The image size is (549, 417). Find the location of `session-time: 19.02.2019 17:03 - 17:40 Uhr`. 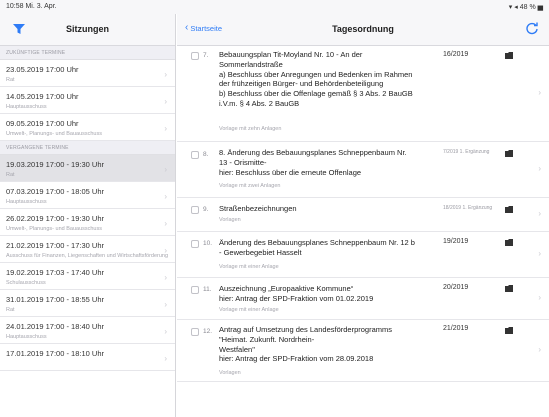

session-time: 19.02.2019 17:03 - 17:40 Uhr is located at coordinates (55, 272).